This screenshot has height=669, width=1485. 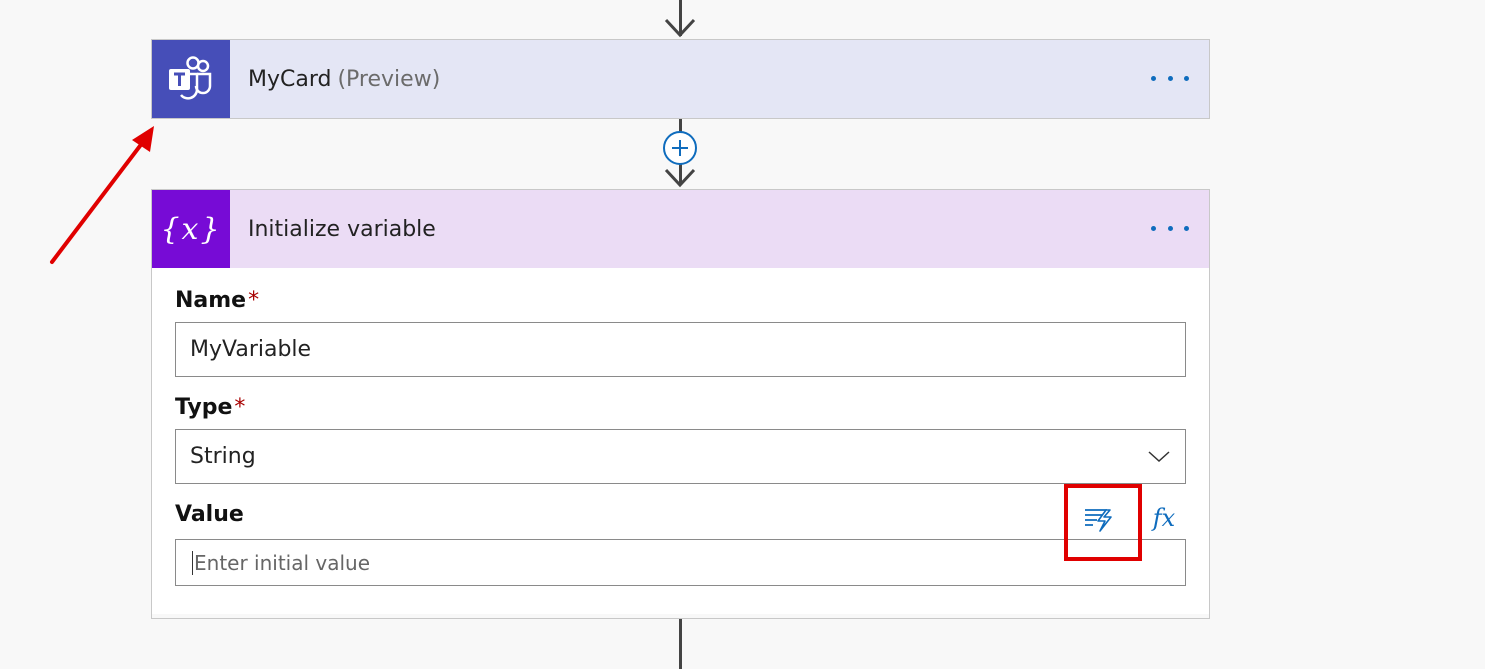 I want to click on type-select-value: String, so click(x=223, y=456).